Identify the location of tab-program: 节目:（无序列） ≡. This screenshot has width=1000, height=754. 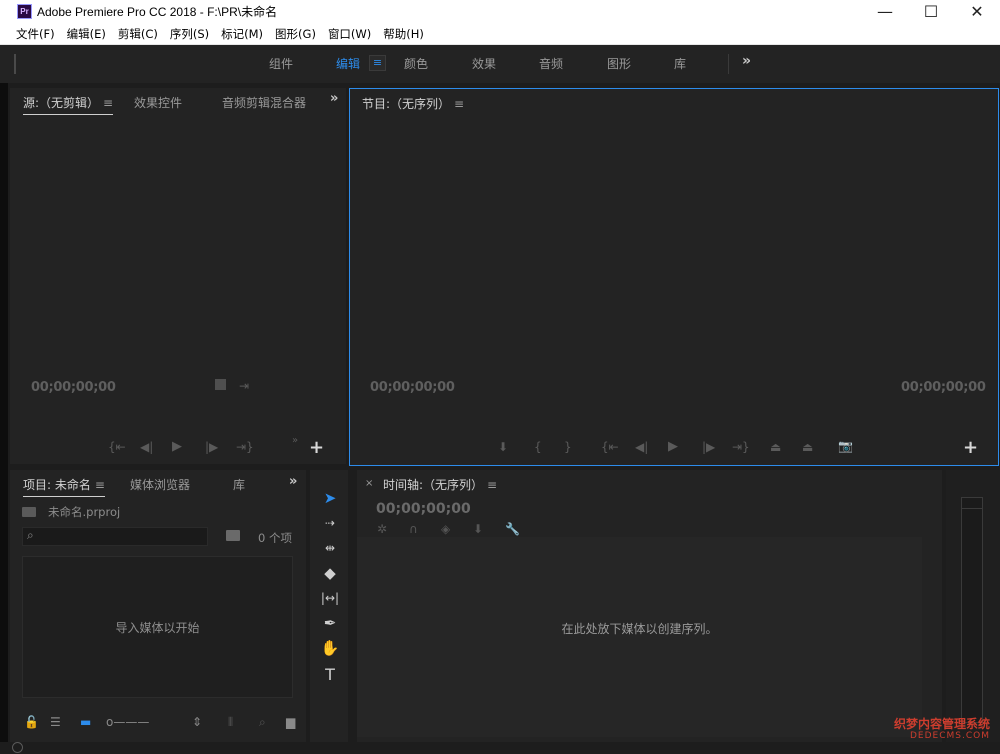
(413, 103).